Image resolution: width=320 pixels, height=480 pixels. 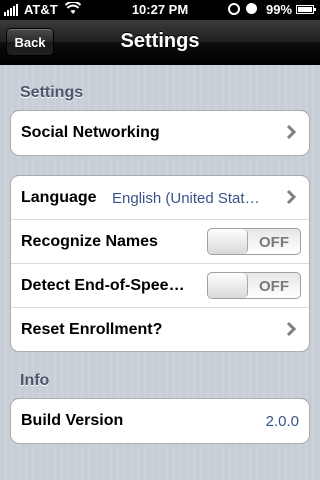 I want to click on battery-icon, so click(x=306, y=9).